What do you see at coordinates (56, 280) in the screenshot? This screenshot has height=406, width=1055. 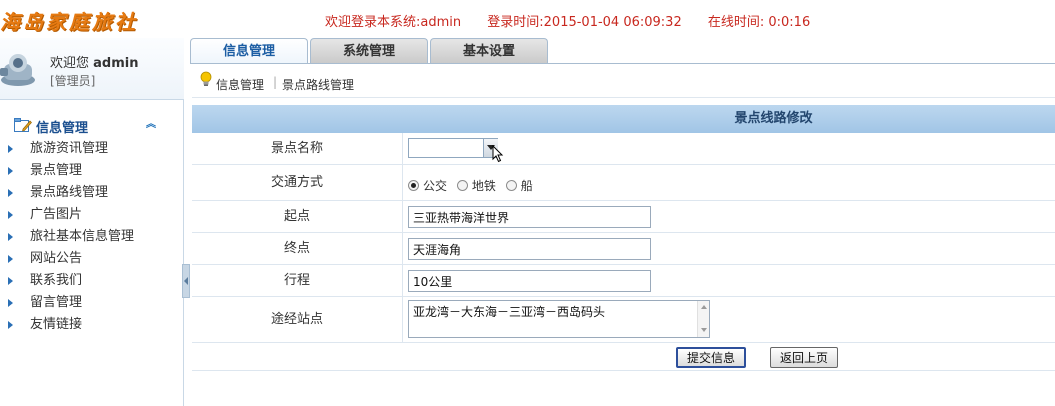 I see `sidebar-item-label: 联系我们` at bounding box center [56, 280].